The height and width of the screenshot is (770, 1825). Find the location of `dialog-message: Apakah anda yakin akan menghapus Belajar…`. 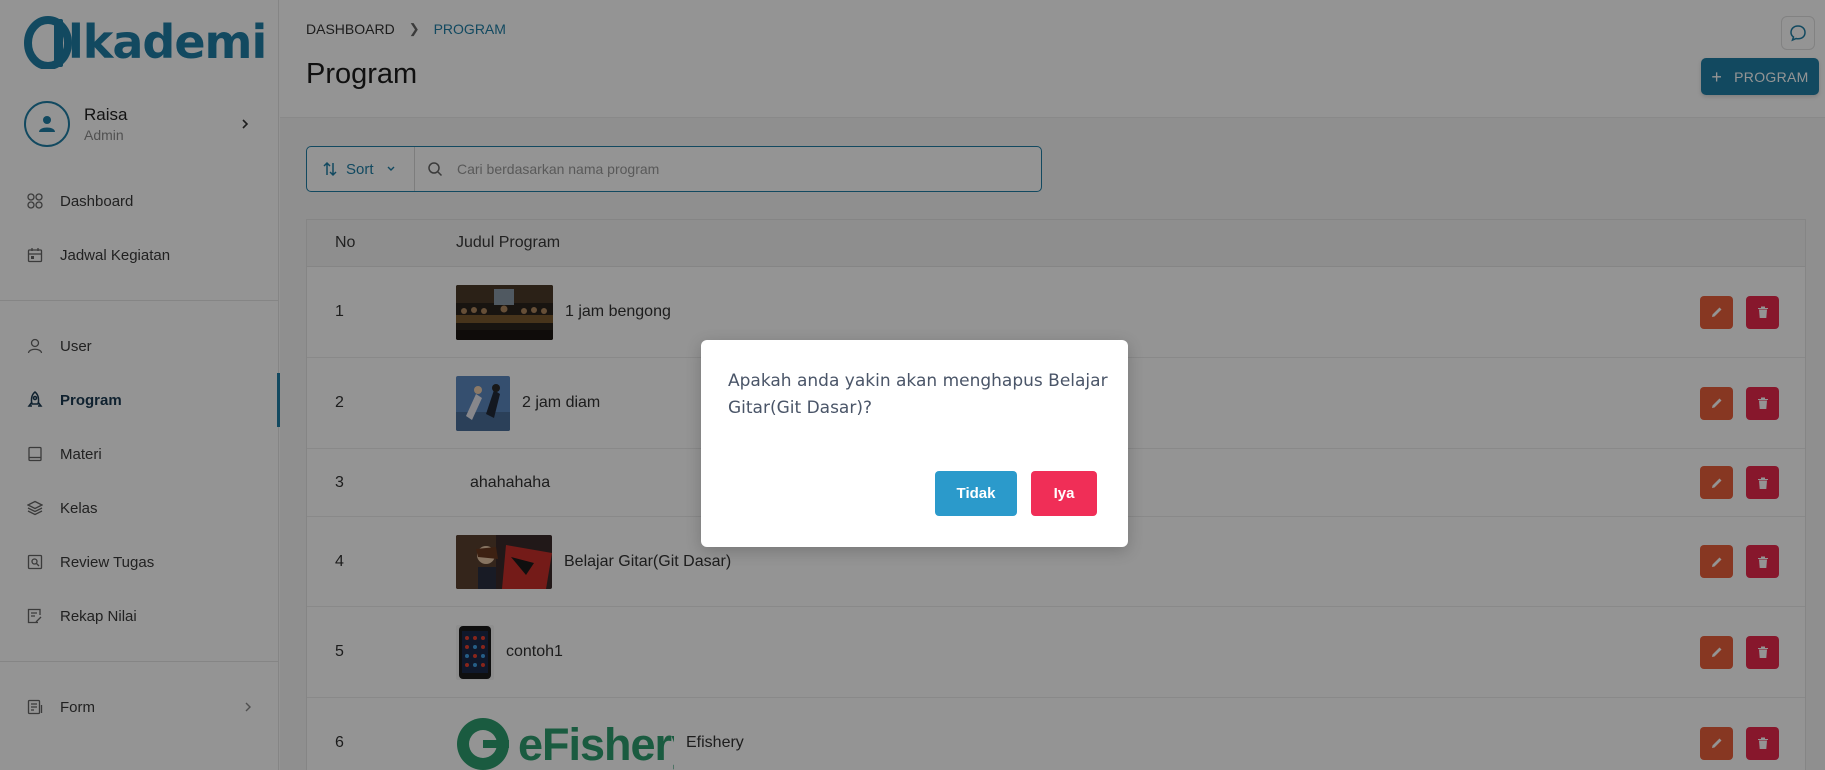

dialog-message: Apakah anda yakin akan menghapus Belajar… is located at coordinates (918, 394).